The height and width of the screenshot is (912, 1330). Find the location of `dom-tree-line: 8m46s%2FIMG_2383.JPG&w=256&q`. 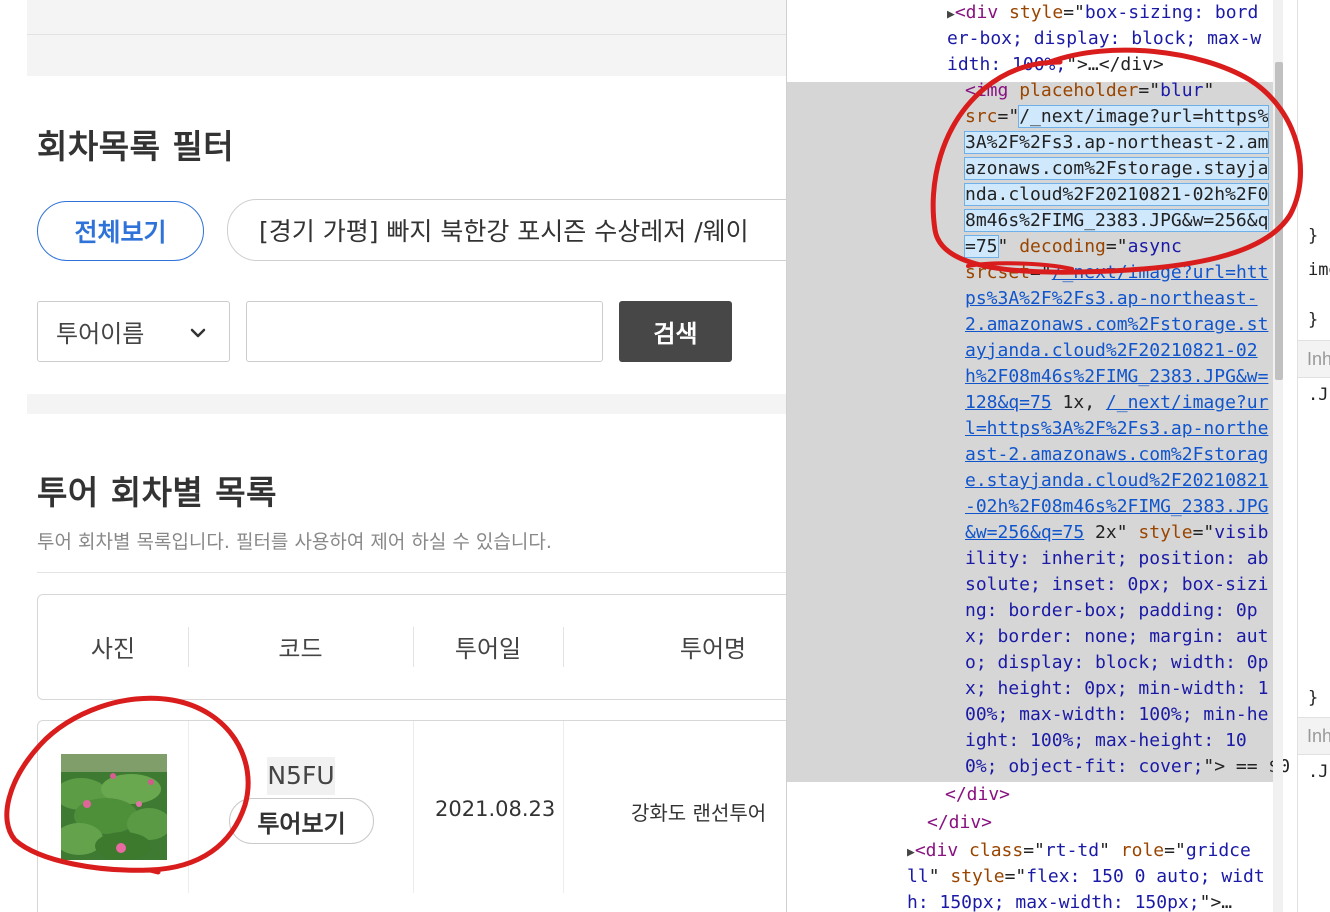

dom-tree-line: 8m46s%2FIMG_2383.JPG&w=256&q is located at coordinates (1116, 221).